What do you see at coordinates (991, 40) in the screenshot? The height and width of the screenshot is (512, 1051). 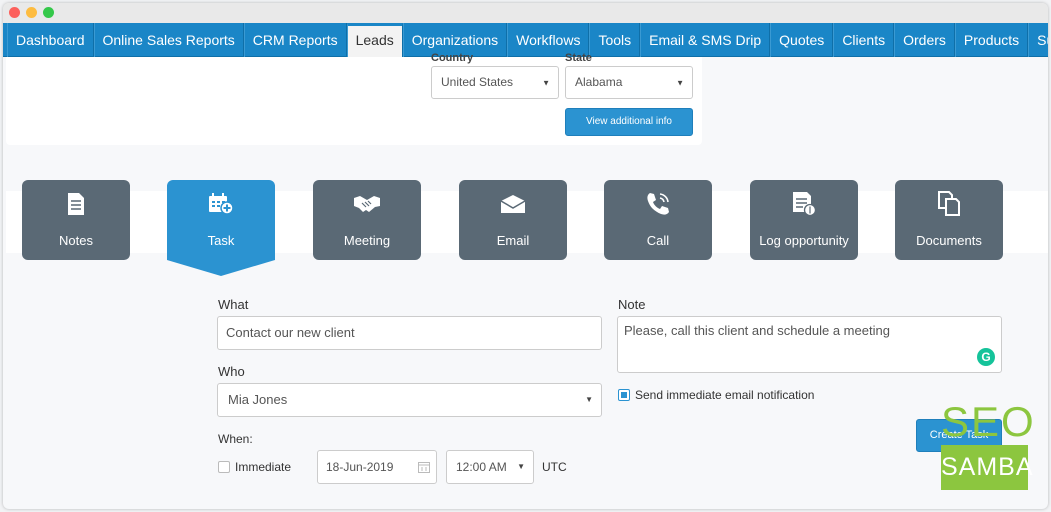 I see `nav-products: Products` at bounding box center [991, 40].